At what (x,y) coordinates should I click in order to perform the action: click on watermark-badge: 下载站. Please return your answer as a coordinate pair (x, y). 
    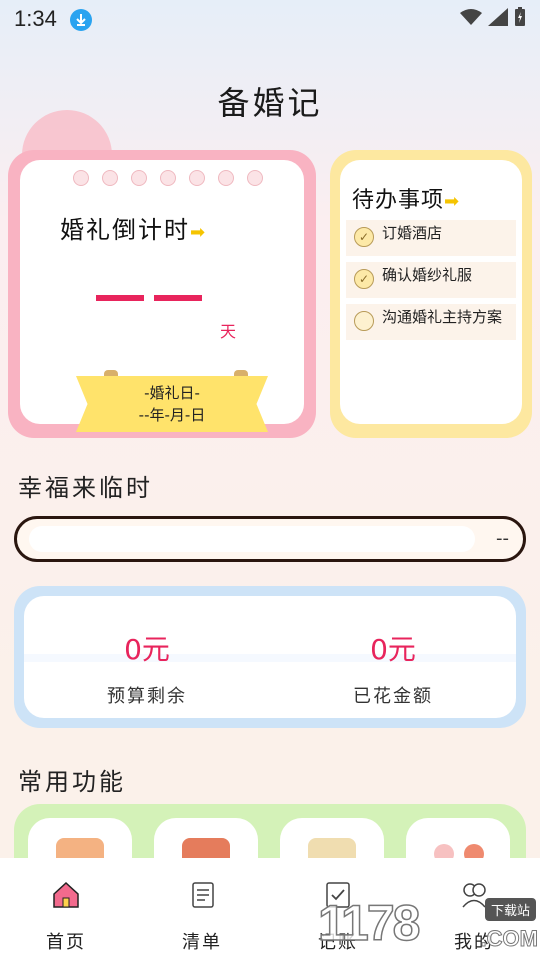
    Looking at the image, I should click on (510, 909).